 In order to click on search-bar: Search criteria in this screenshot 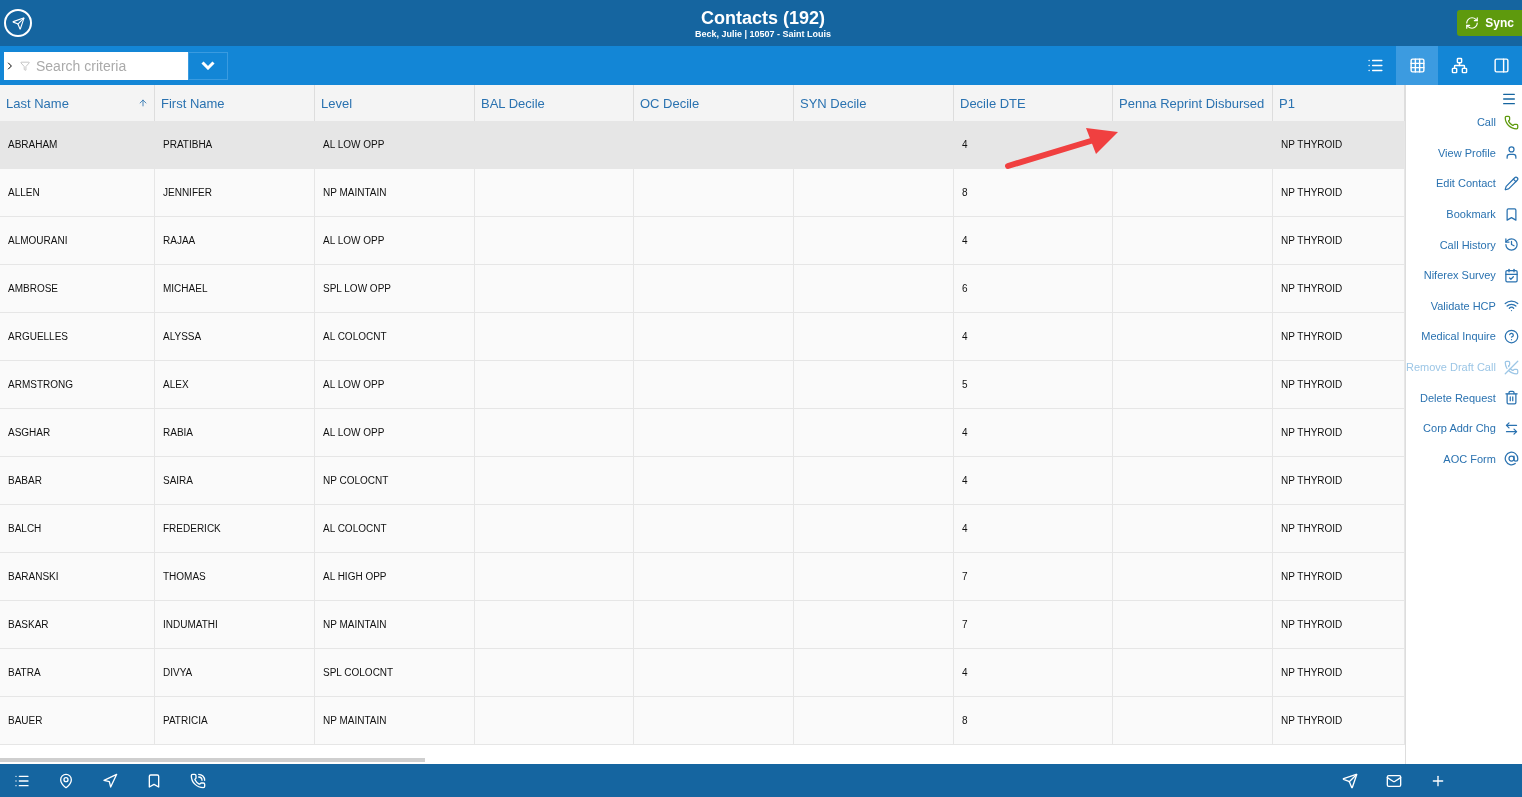, I will do `click(96, 65)`.